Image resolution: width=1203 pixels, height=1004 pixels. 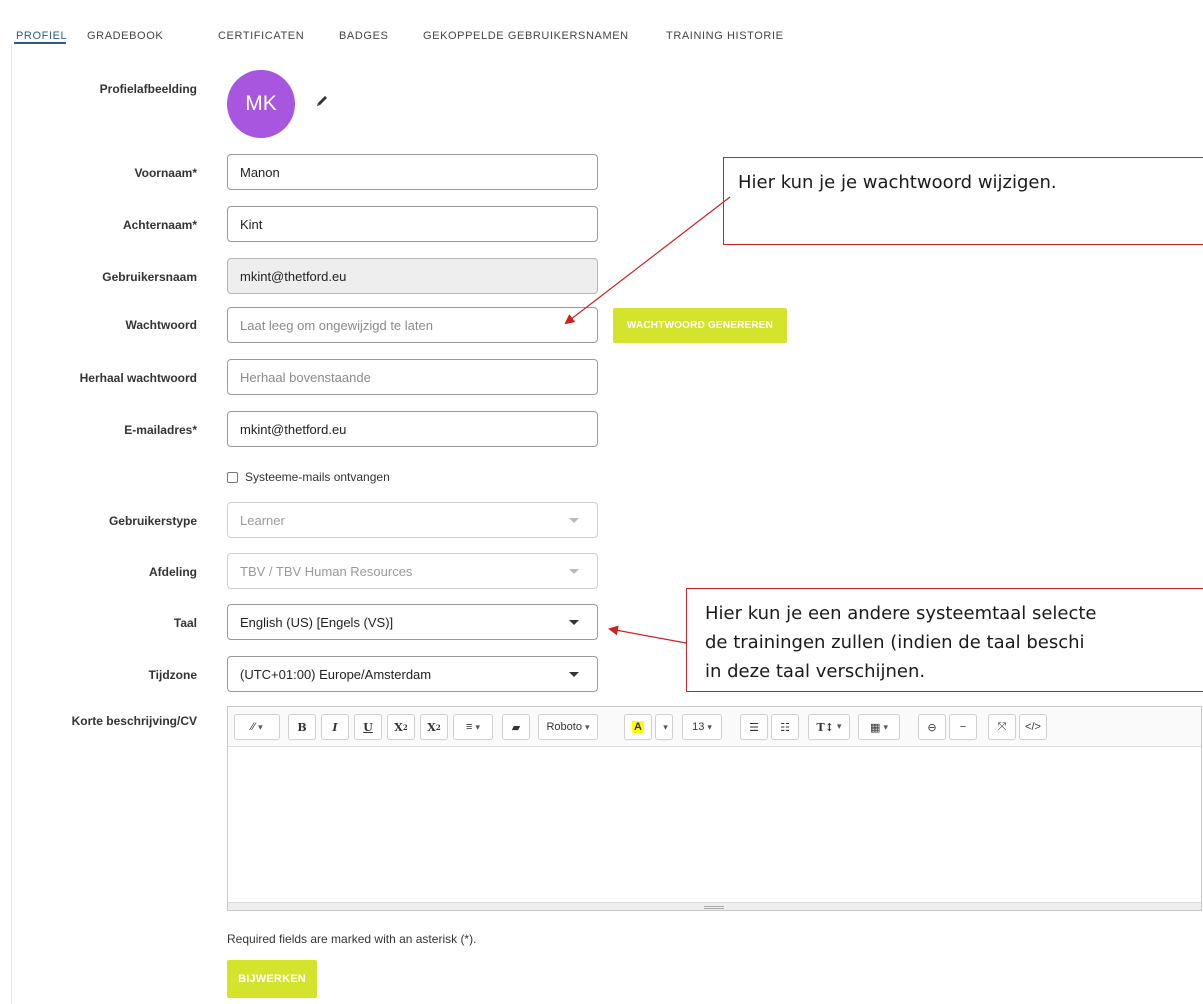 I want to click on bold-button: B, so click(x=302, y=727).